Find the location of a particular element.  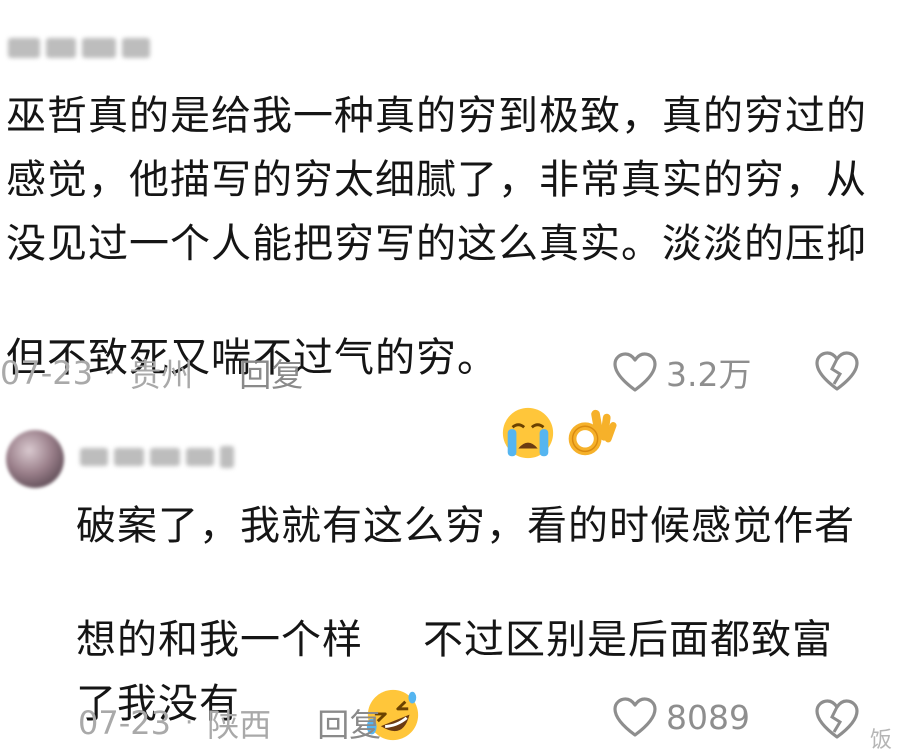

comment-2-meta: 07-23 · 陕西 回复 is located at coordinates (229, 723).